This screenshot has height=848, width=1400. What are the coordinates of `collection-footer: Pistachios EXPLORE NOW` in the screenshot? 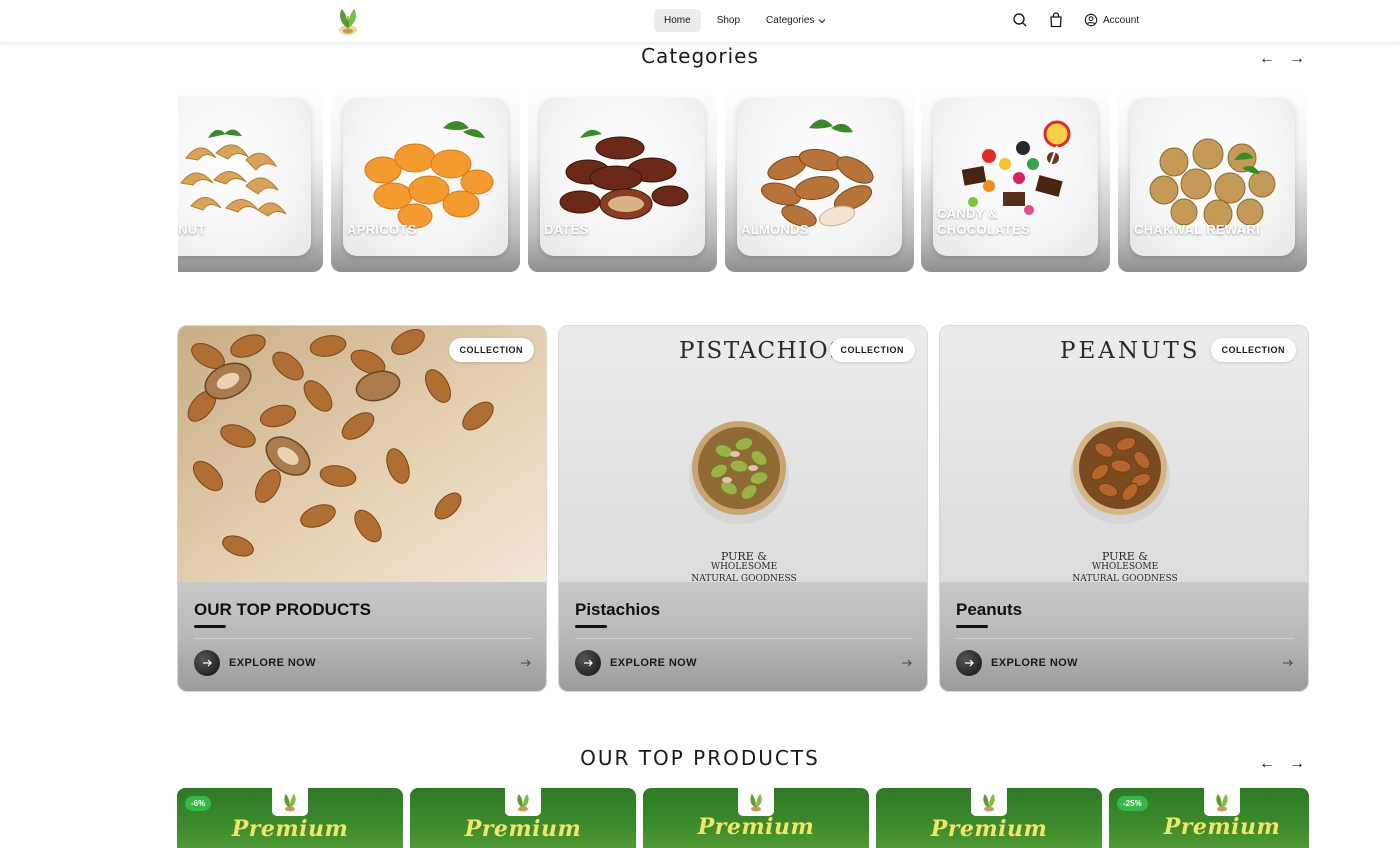 It's located at (743, 636).